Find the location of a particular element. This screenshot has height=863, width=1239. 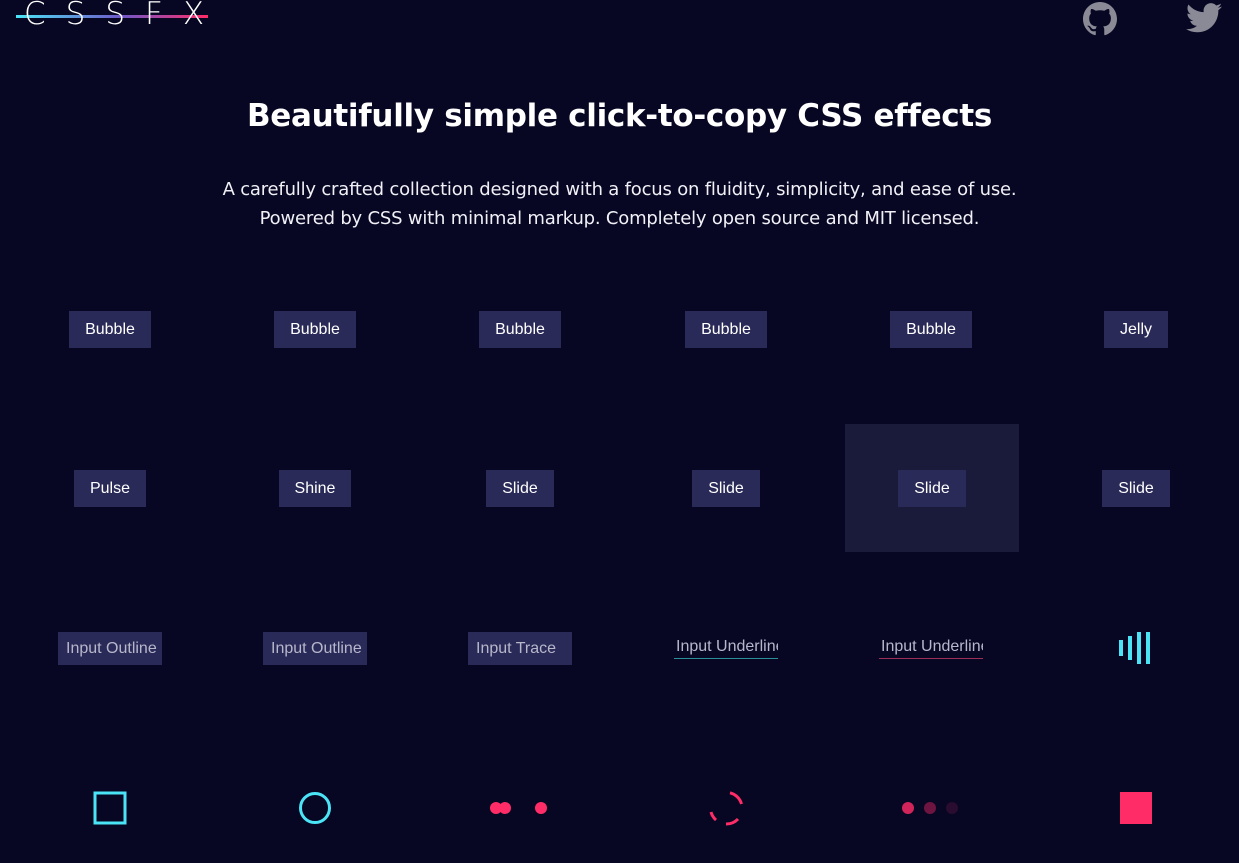

effect-cell: Shine is located at coordinates (315, 488).